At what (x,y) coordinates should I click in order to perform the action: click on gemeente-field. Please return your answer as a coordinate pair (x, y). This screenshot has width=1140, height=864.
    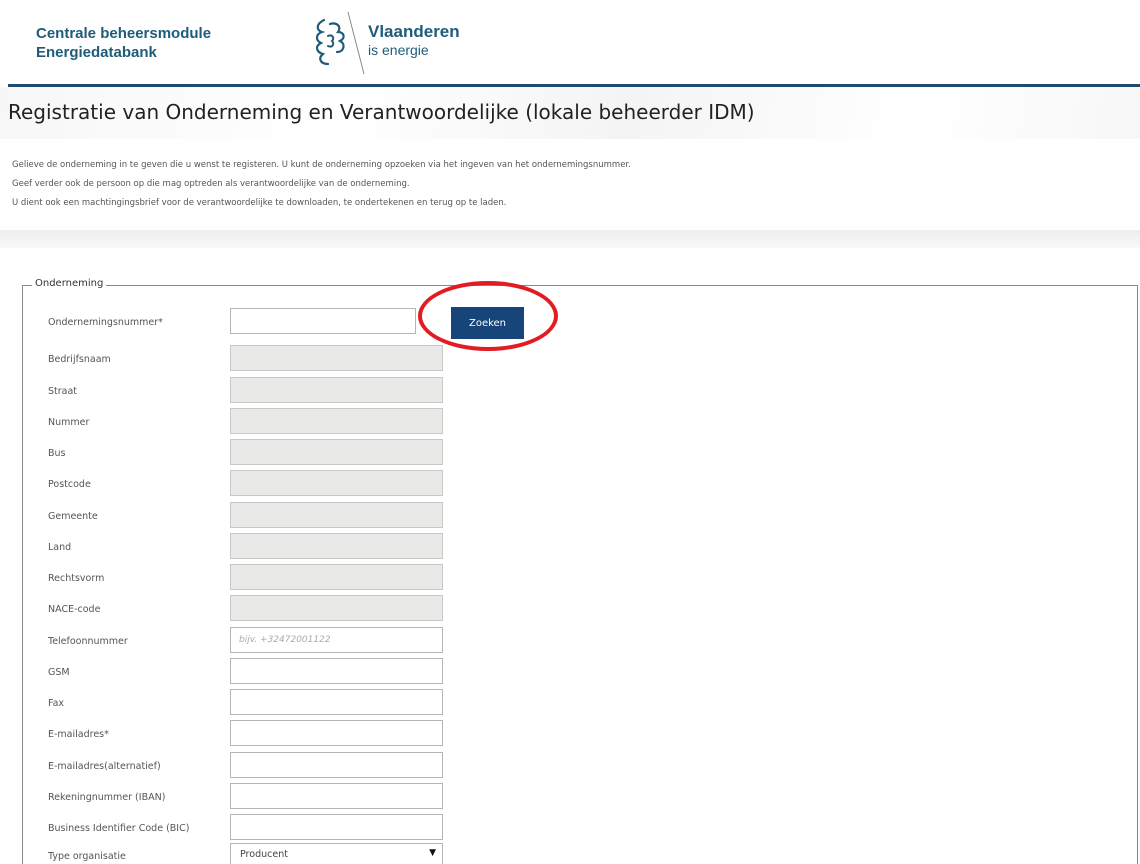
    Looking at the image, I should click on (336, 515).